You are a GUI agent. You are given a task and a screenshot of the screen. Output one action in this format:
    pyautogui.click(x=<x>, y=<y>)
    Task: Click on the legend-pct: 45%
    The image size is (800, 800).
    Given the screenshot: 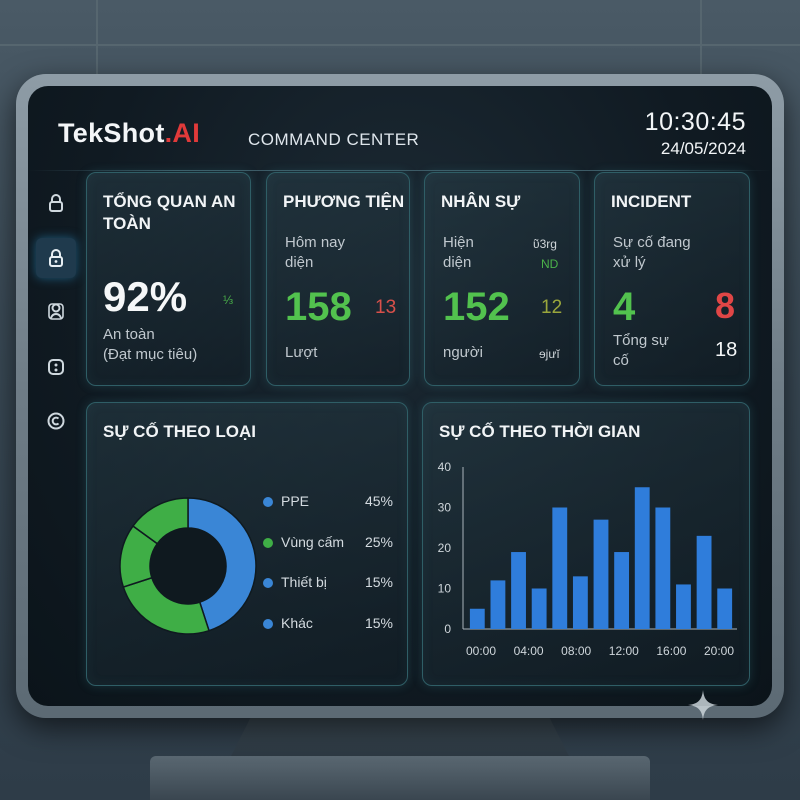 What is the action you would take?
    pyautogui.click(x=378, y=501)
    